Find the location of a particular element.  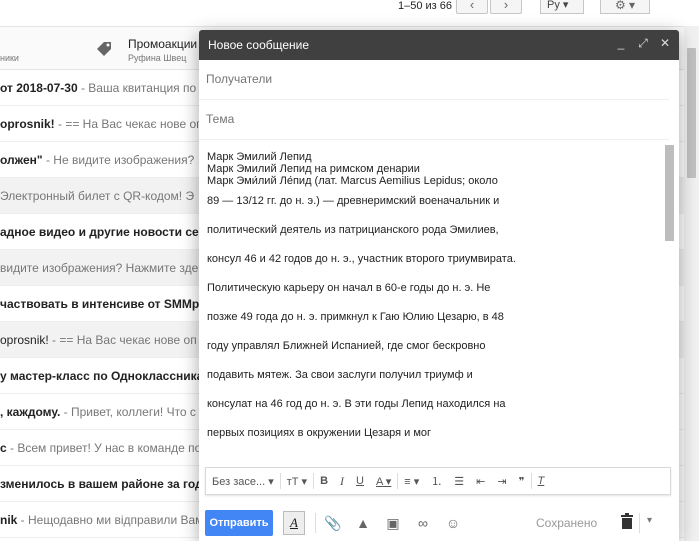

body-line: первых позициях в окружении Цезаря и мог is located at coordinates (319, 433).